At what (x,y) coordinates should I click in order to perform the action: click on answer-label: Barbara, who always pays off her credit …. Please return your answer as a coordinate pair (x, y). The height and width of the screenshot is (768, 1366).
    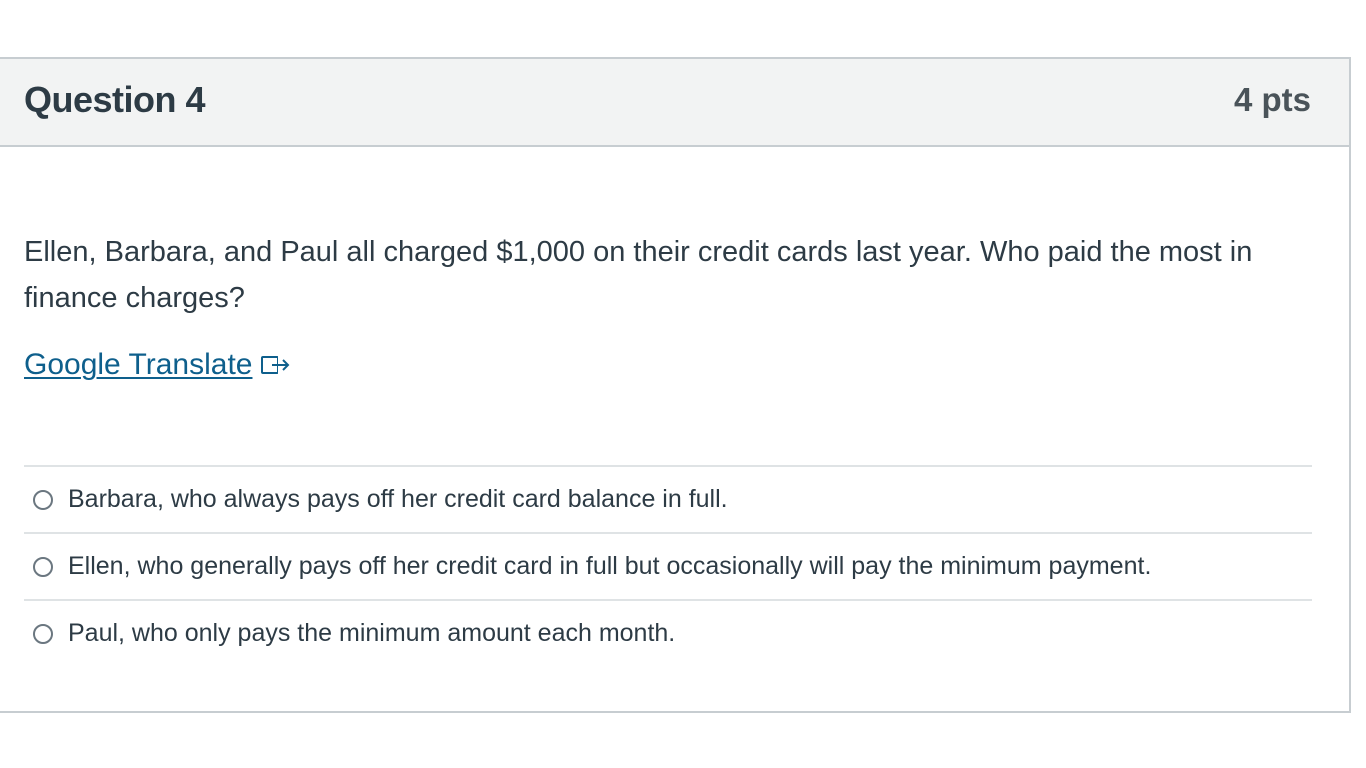
    Looking at the image, I should click on (398, 499).